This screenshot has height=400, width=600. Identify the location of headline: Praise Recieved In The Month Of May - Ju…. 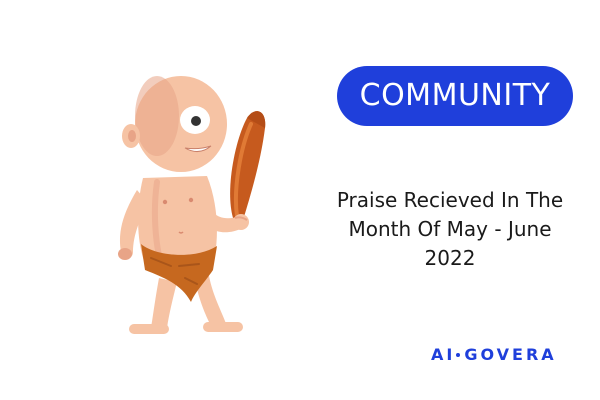
(450, 229).